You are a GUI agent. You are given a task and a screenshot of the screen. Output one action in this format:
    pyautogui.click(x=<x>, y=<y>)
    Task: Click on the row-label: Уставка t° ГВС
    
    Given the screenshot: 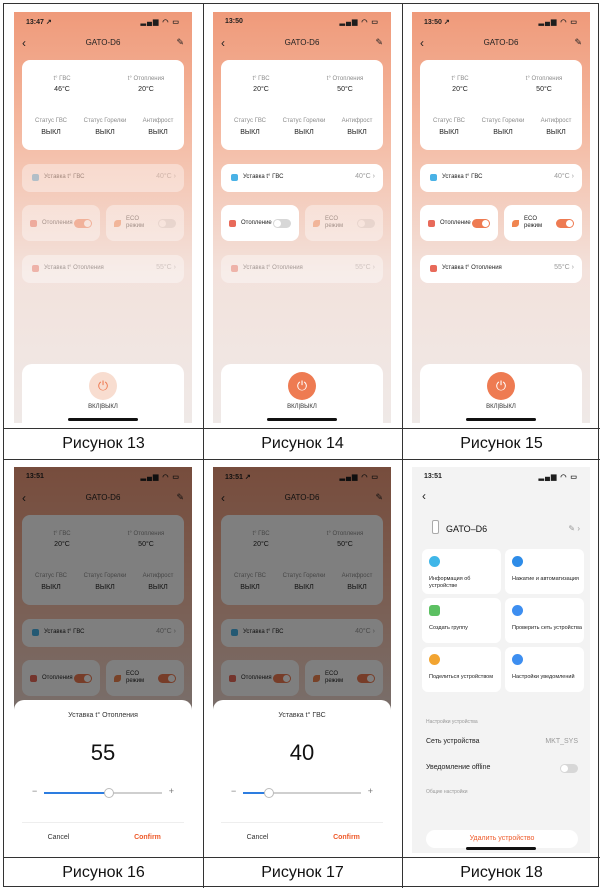 What is the action you would take?
    pyautogui.click(x=64, y=177)
    